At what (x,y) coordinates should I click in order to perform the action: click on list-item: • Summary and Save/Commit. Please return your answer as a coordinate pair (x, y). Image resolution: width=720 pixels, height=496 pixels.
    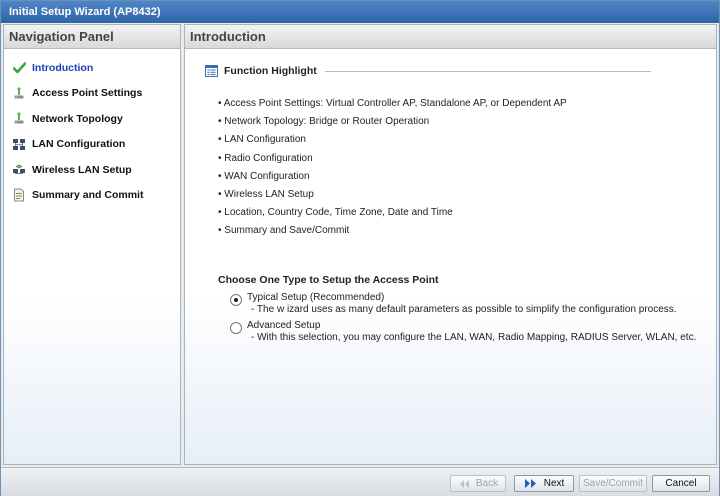
    Looking at the image, I should click on (284, 231).